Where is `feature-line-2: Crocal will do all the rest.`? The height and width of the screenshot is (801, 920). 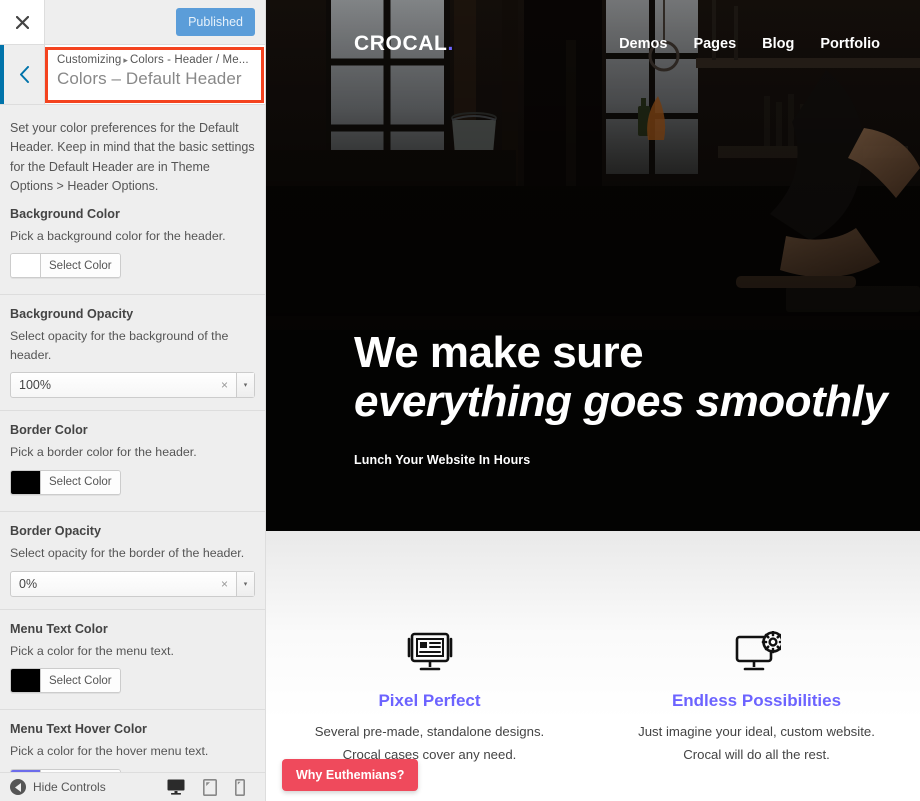
feature-line-2: Crocal will do all the rest. is located at coordinates (756, 754).